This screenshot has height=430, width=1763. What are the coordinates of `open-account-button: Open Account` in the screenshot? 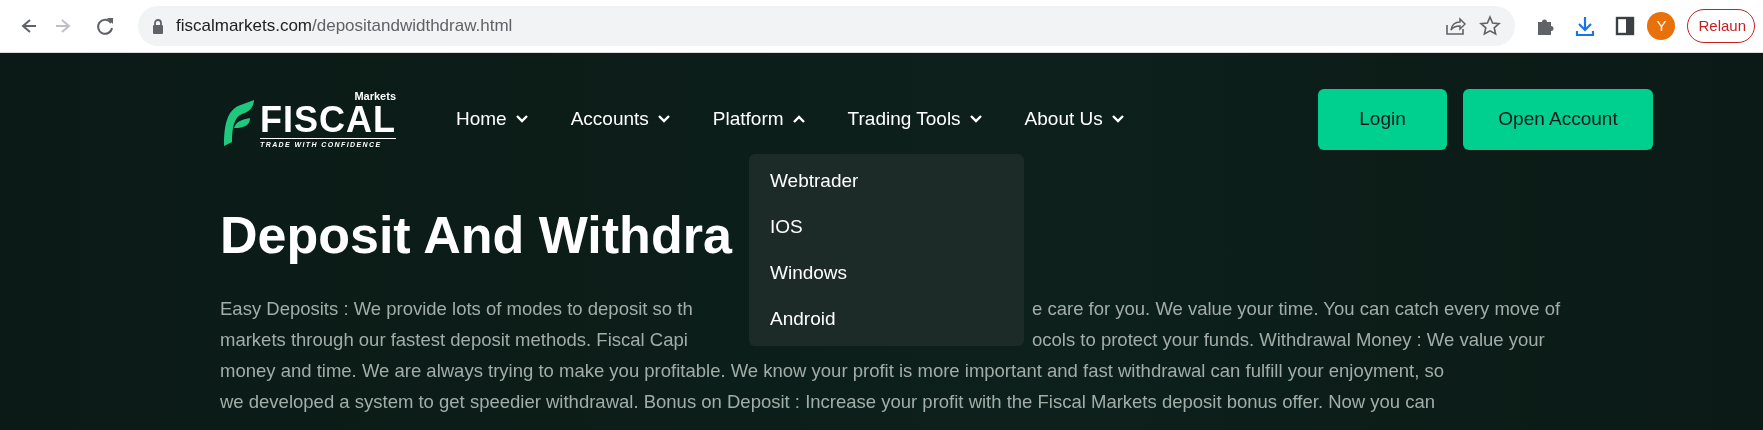 It's located at (1558, 119).